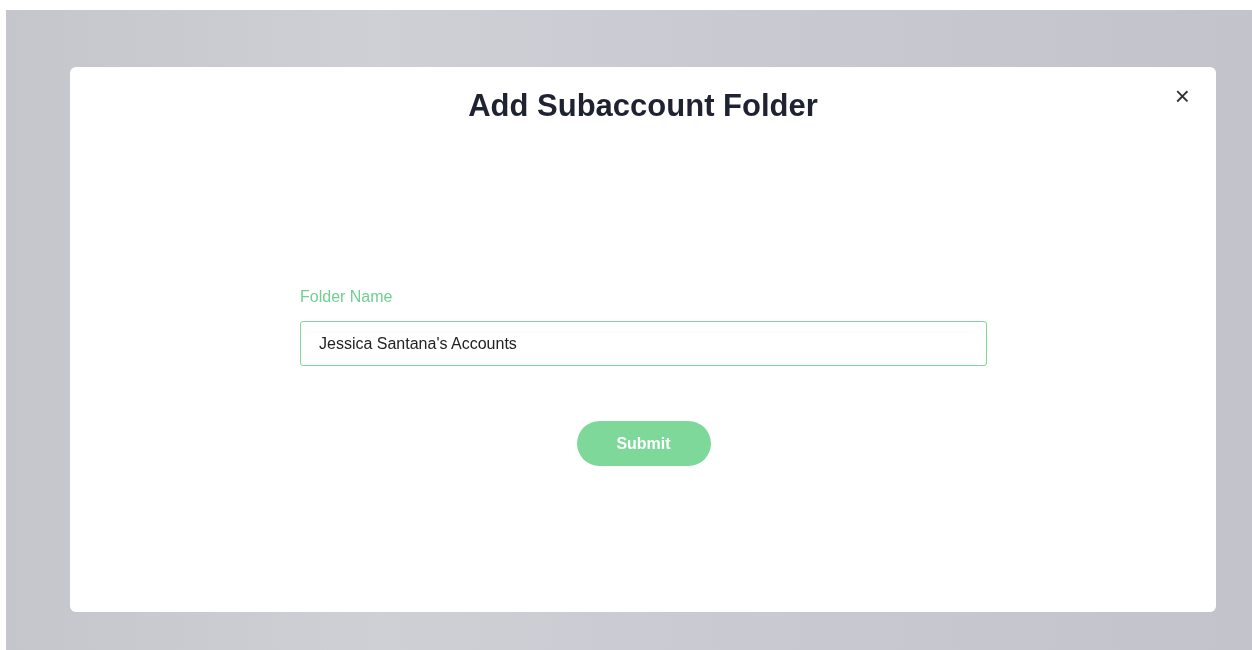  What do you see at coordinates (1182, 96) in the screenshot?
I see `close-button: ×` at bounding box center [1182, 96].